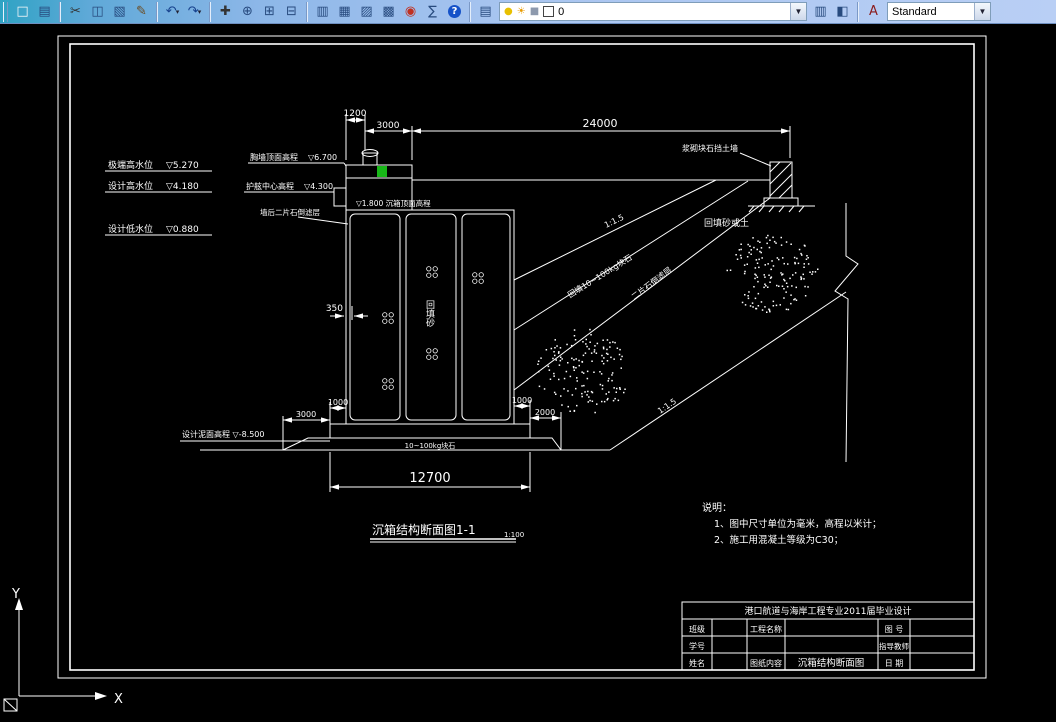  What do you see at coordinates (678, 324) in the screenshot?
I see `rock-hatch` at bounding box center [678, 324].